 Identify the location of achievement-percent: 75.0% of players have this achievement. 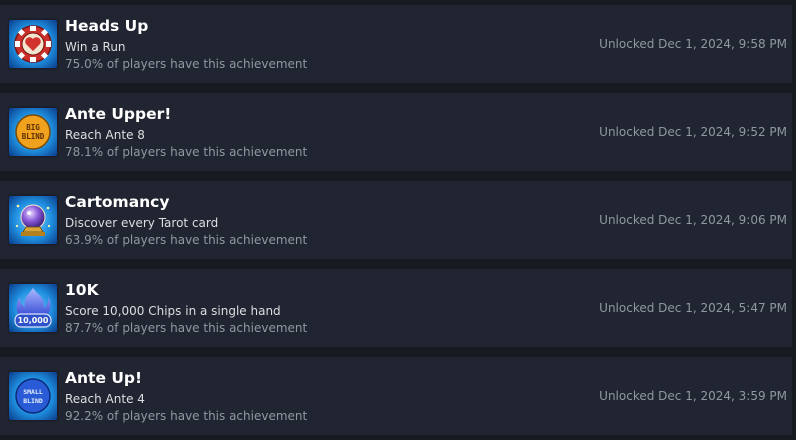
(186, 64).